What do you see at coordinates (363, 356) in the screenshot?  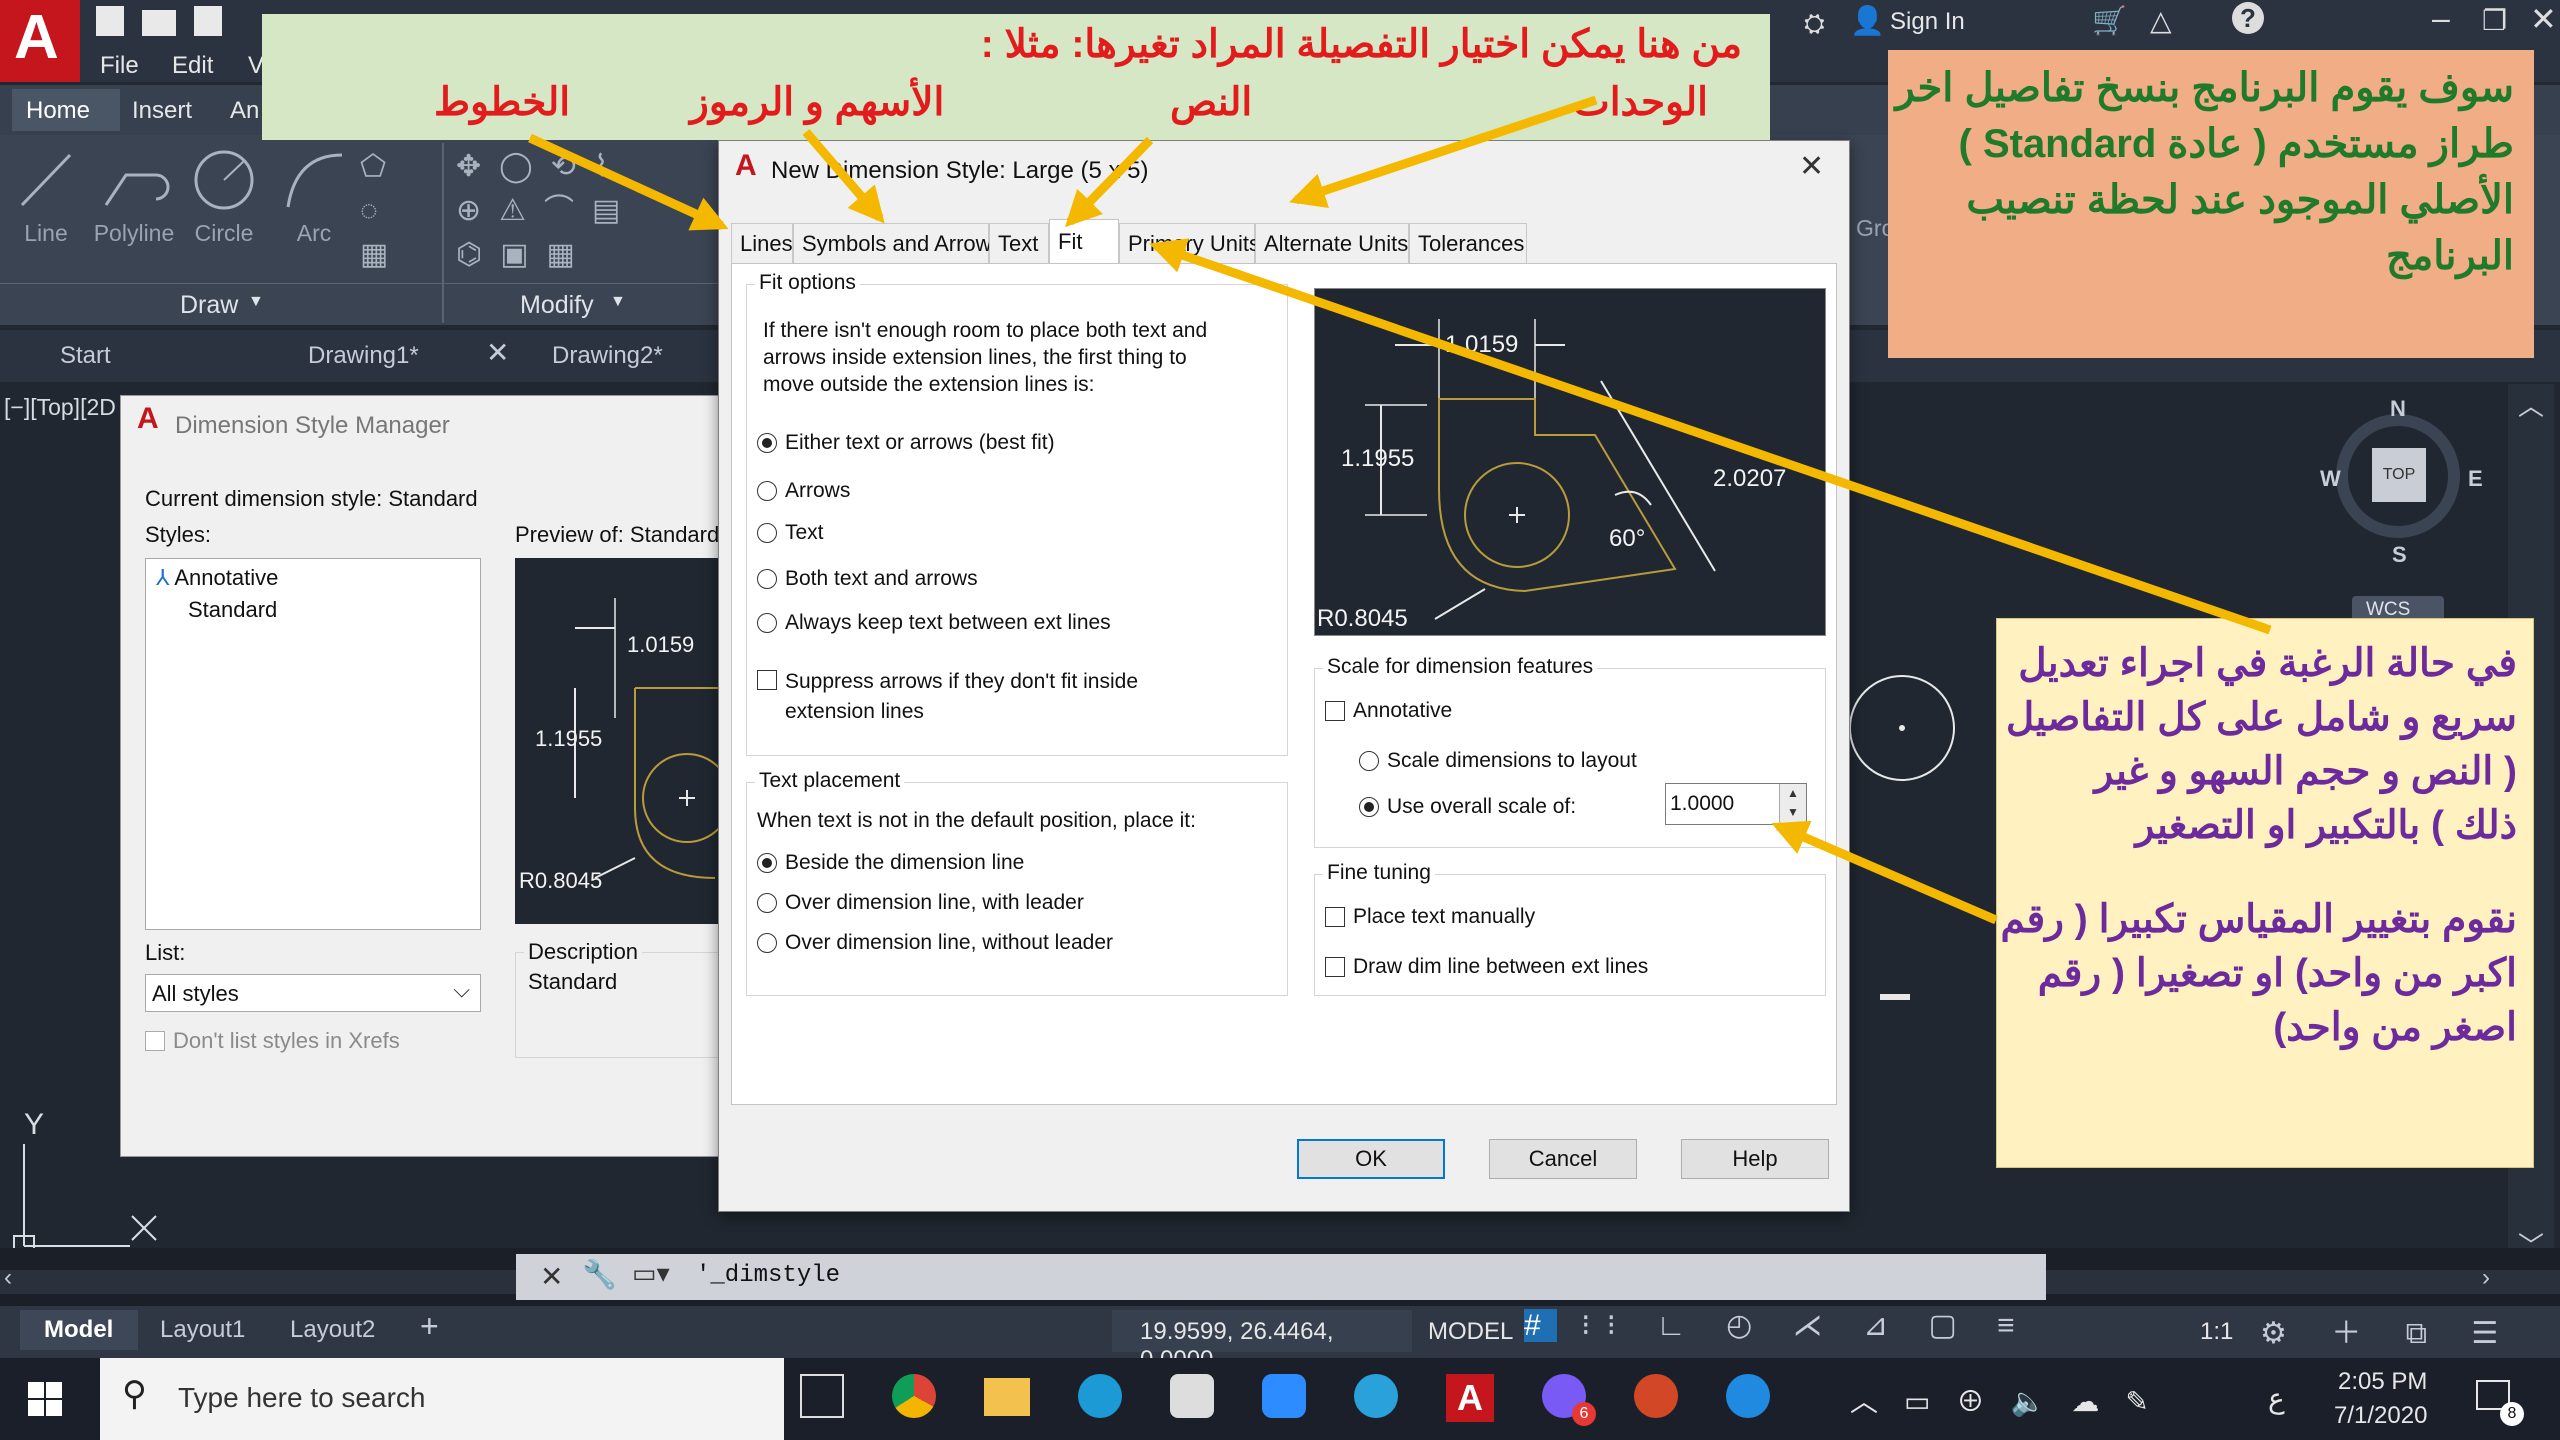 I see `tab-drawing1: Drawing1*` at bounding box center [363, 356].